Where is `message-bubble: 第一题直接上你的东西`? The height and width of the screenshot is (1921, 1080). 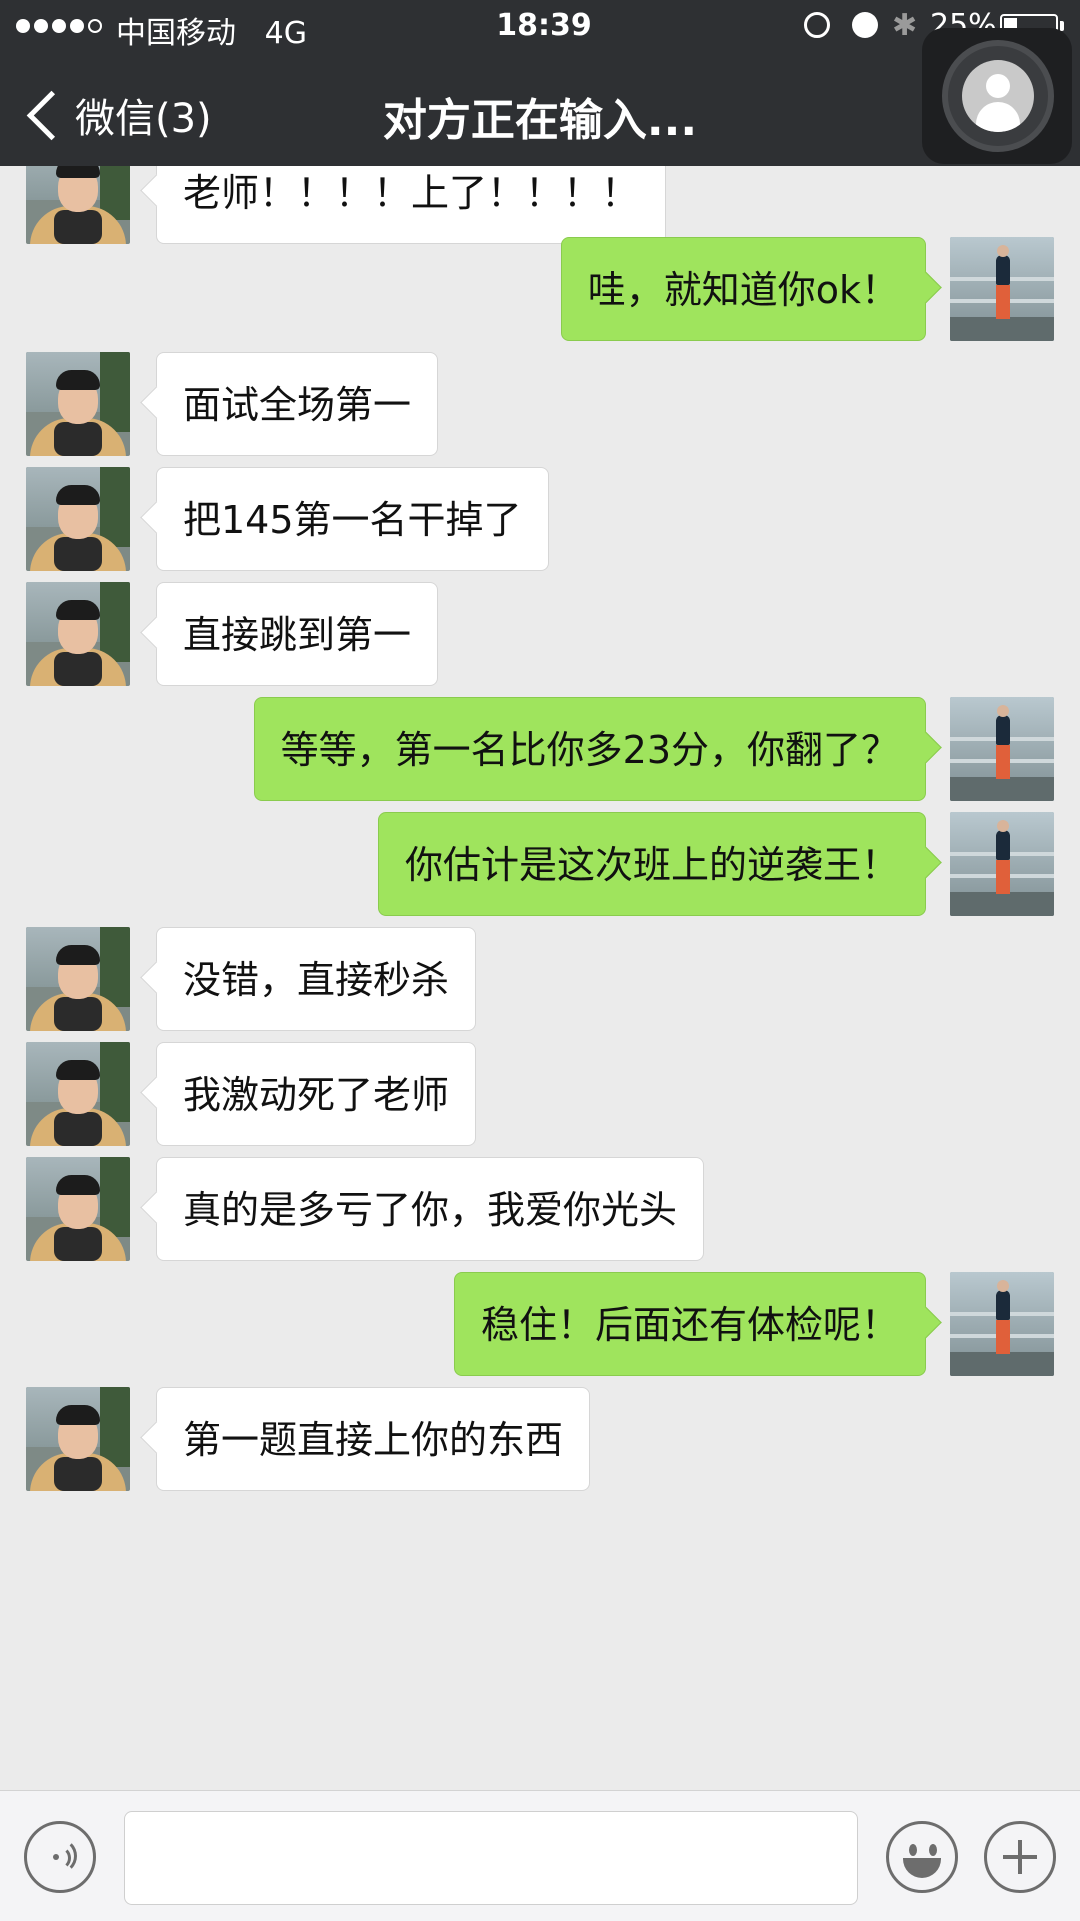 message-bubble: 第一题直接上你的东西 is located at coordinates (373, 1439).